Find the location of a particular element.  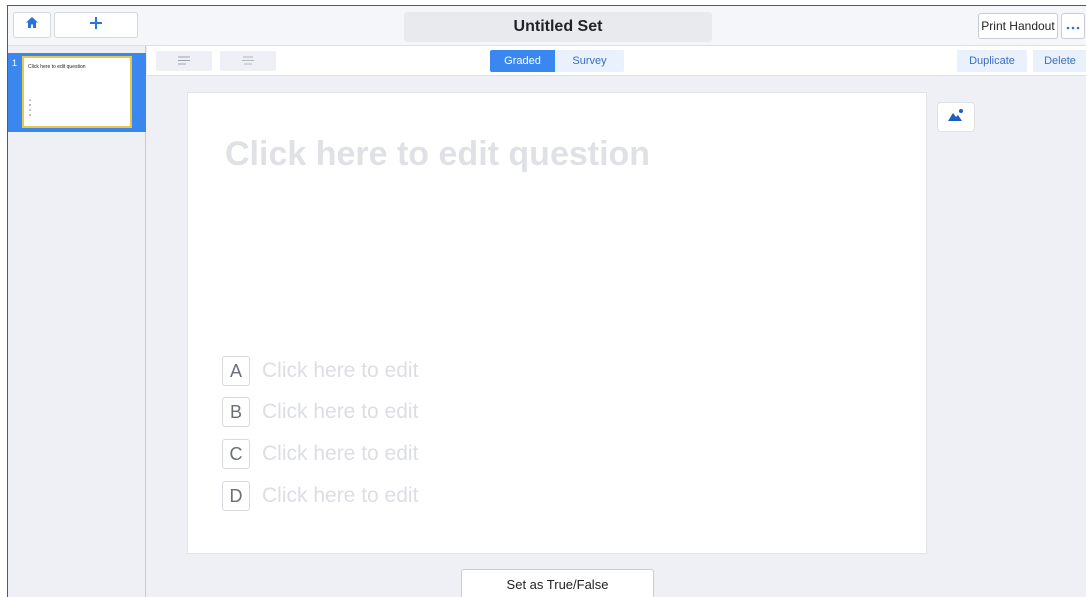

thumbnail-option: A is located at coordinates (30, 100).